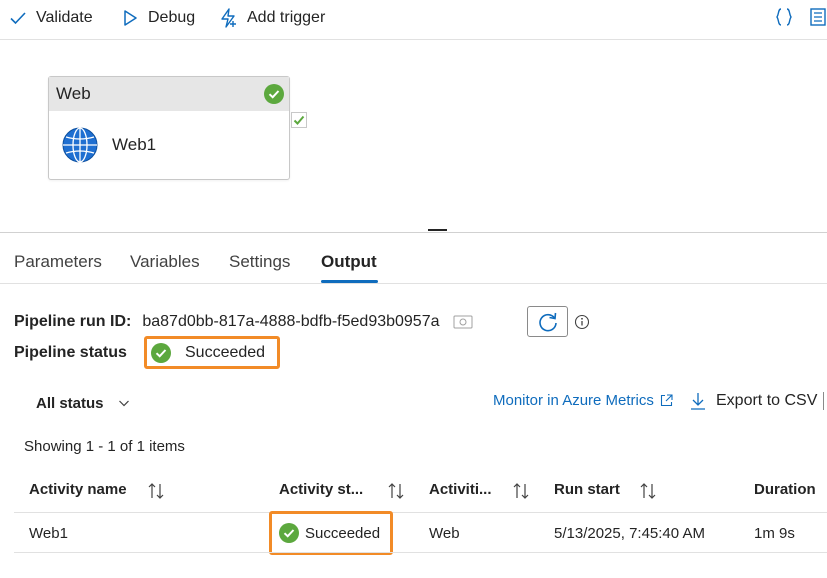  I want to click on table-header-divider, so click(420, 512).